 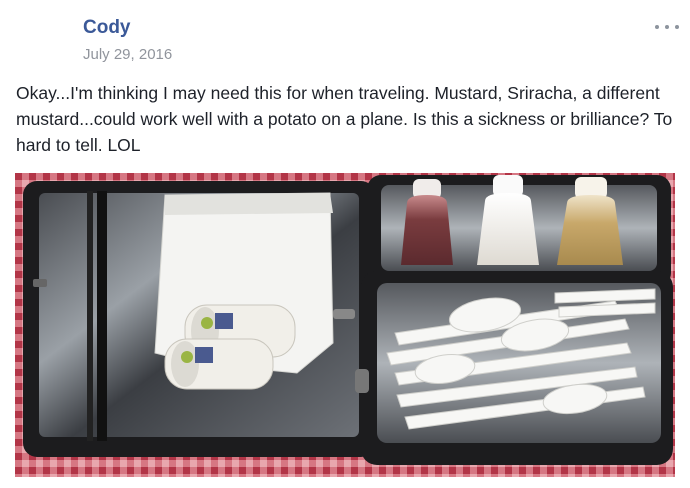 I want to click on post-date: July 29, 2016, so click(x=127, y=55).